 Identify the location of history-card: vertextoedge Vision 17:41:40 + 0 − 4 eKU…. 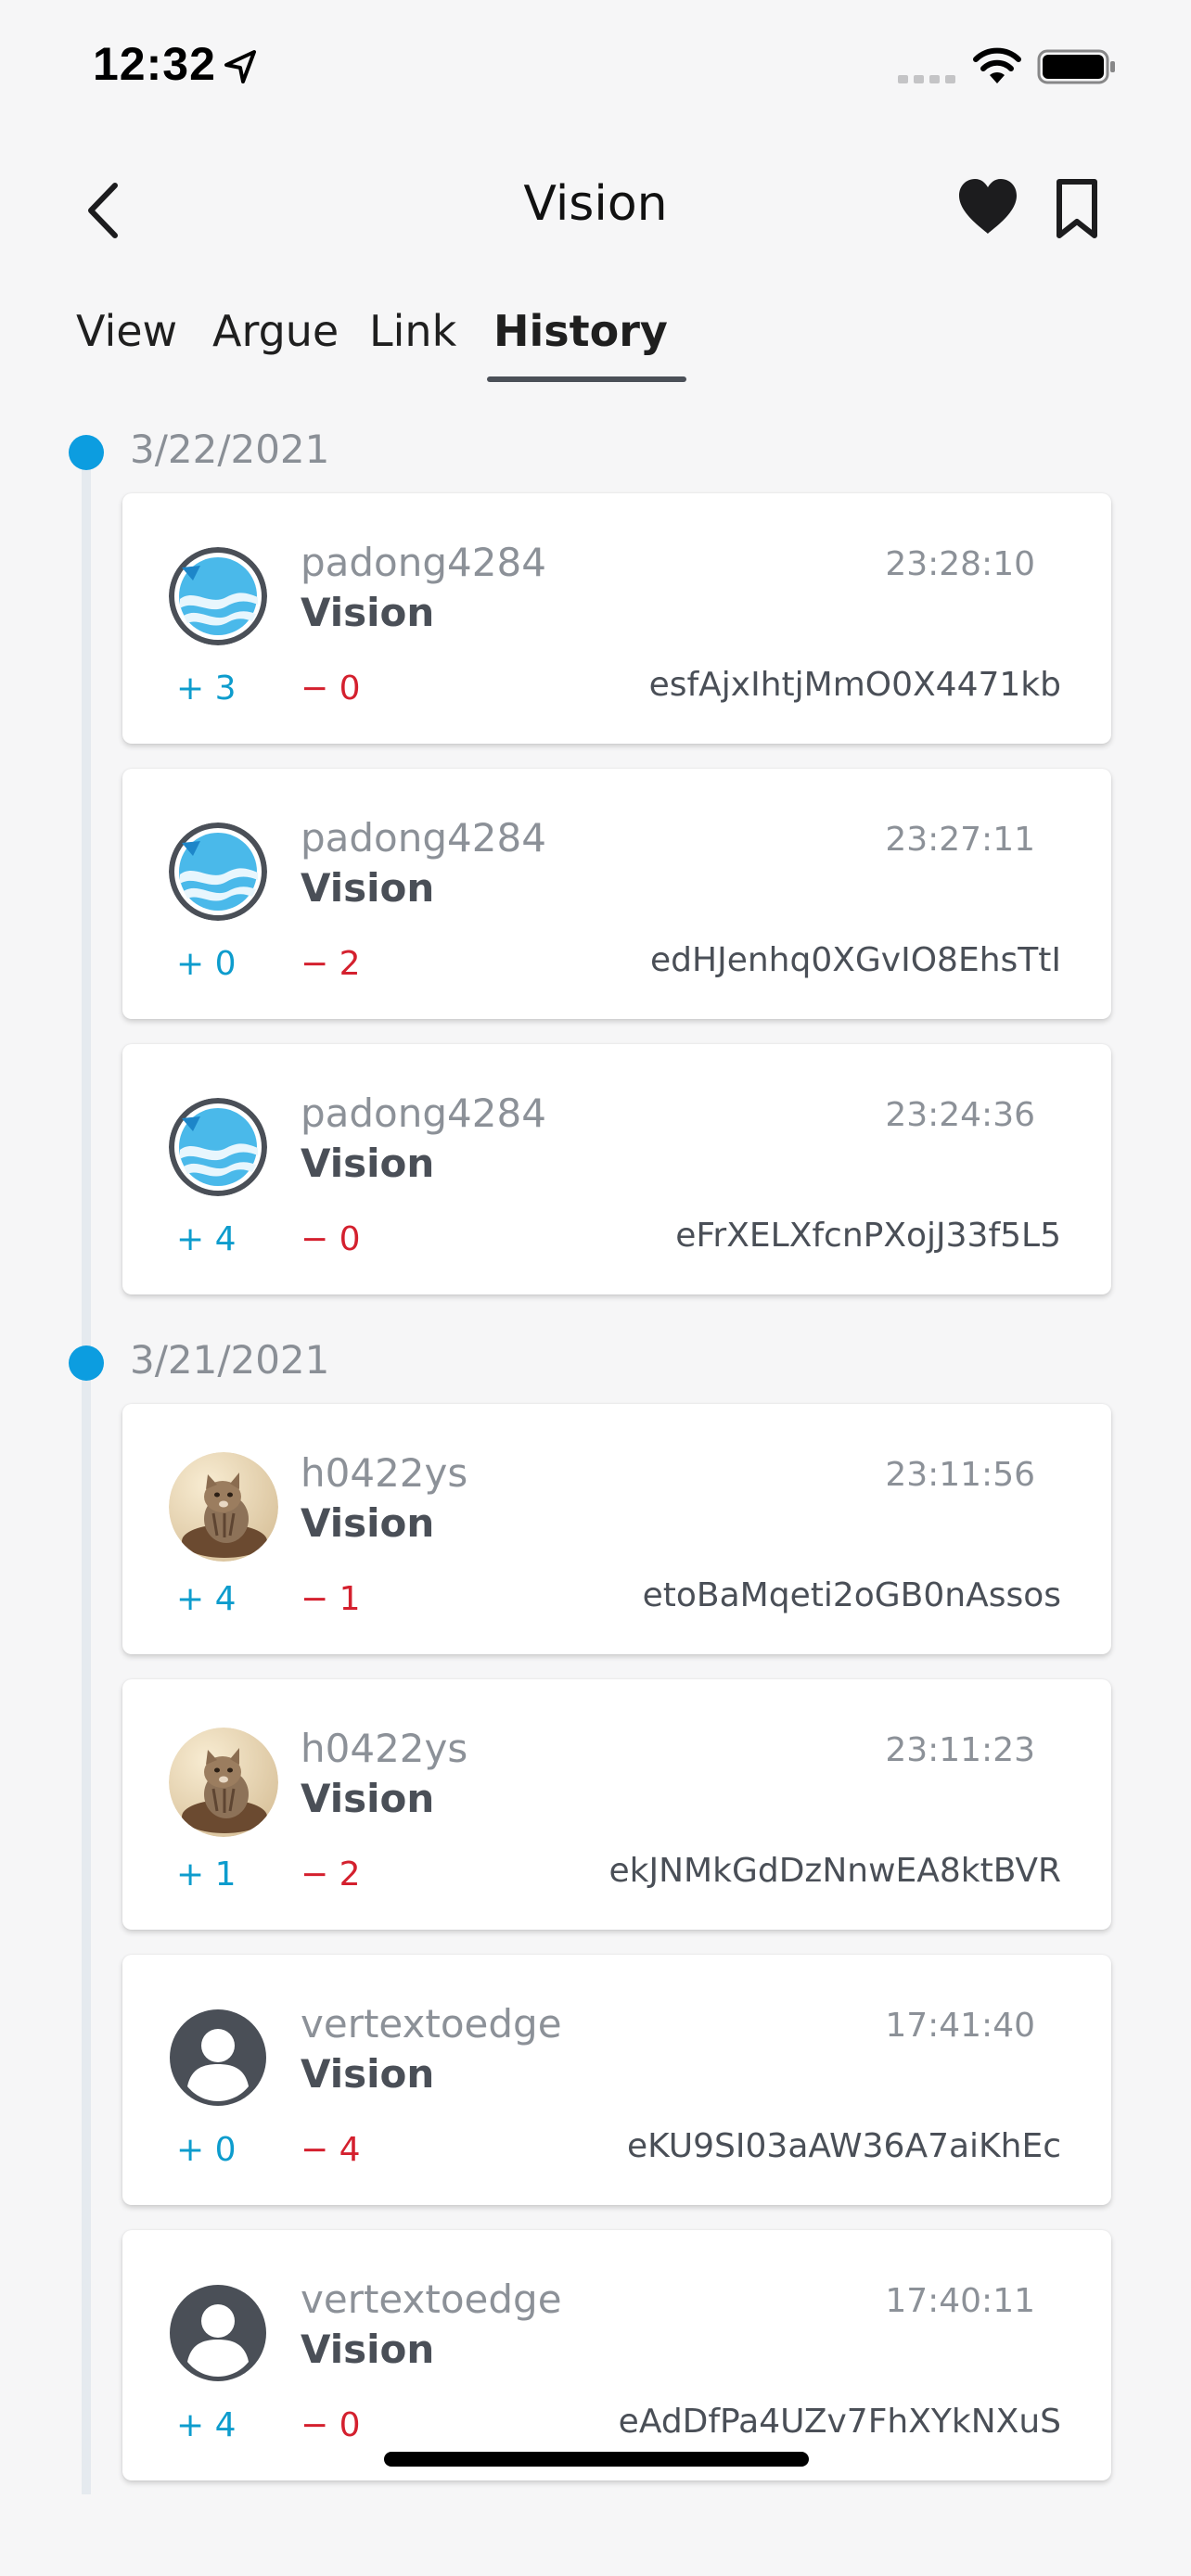
(616, 2080).